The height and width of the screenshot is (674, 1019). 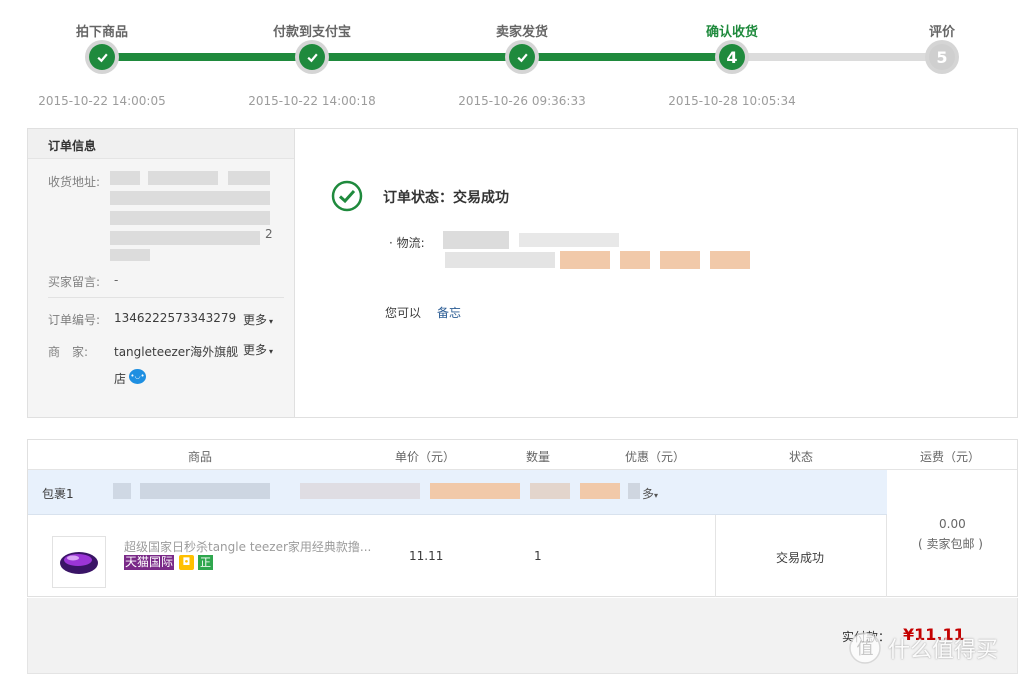 I want to click on hairbrush-image, so click(x=79, y=563).